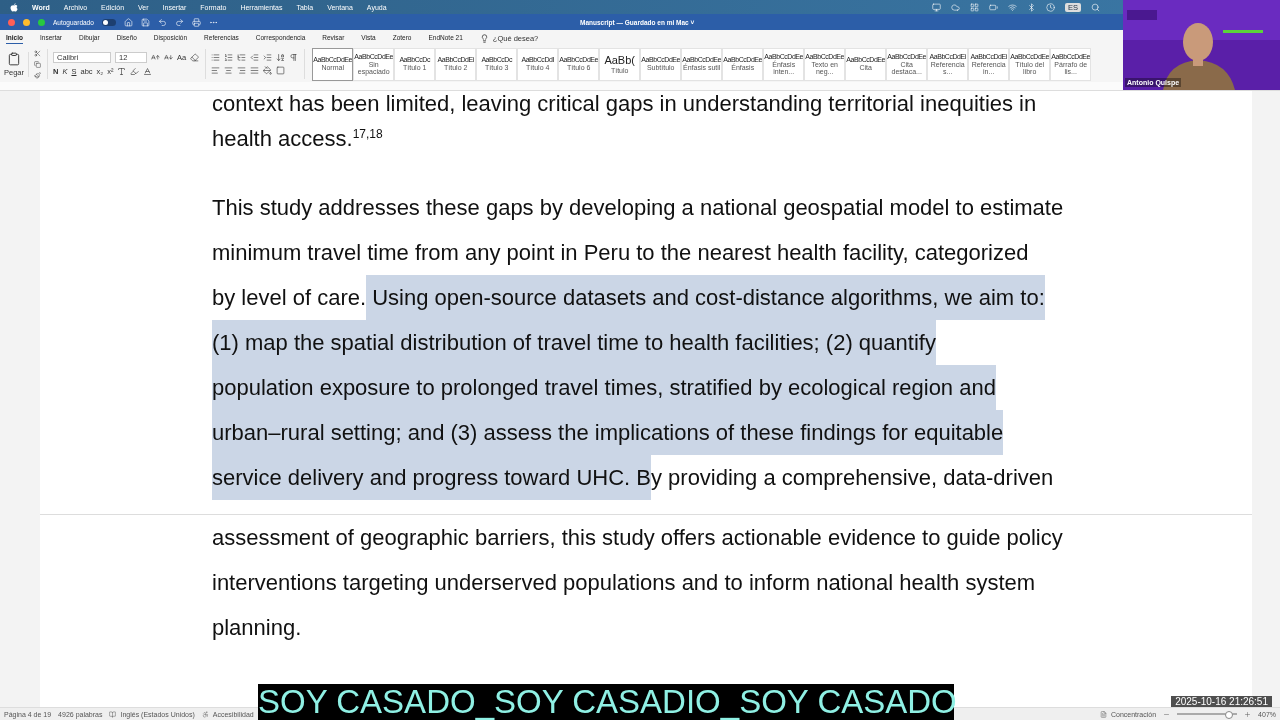  What do you see at coordinates (216, 70) in the screenshot?
I see `align-left-icon` at bounding box center [216, 70].